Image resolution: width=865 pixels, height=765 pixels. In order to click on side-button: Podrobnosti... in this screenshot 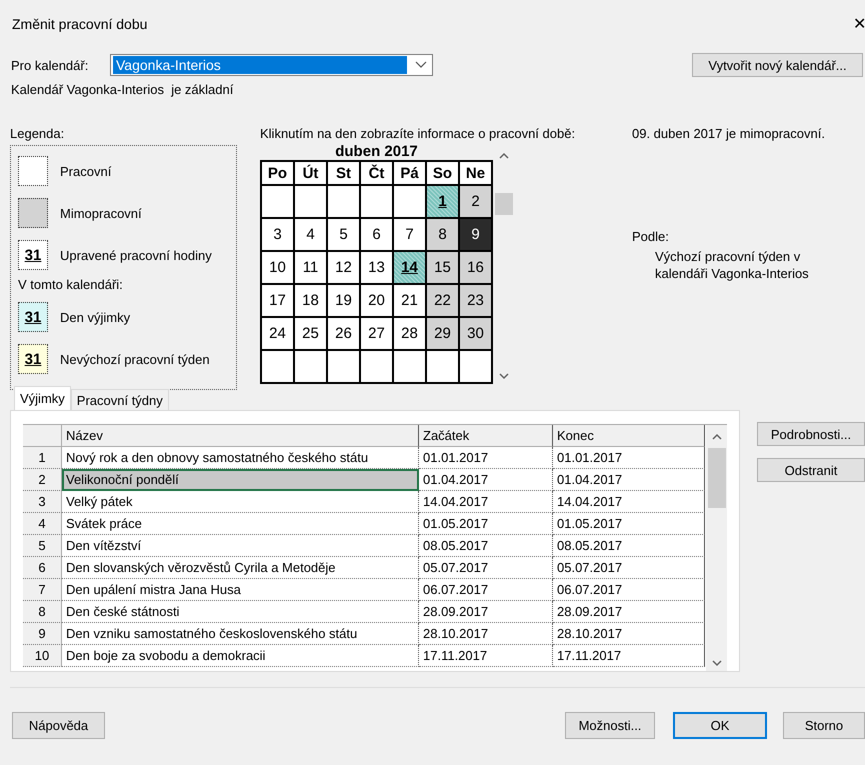, I will do `click(811, 434)`.